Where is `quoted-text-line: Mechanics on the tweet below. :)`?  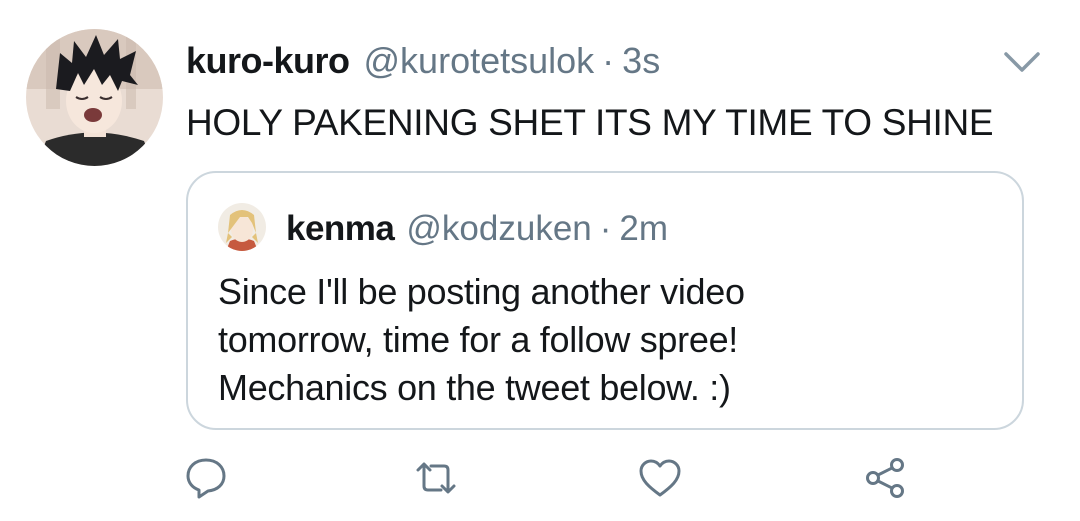
quoted-text-line: Mechanics on the tweet below. :) is located at coordinates (474, 387).